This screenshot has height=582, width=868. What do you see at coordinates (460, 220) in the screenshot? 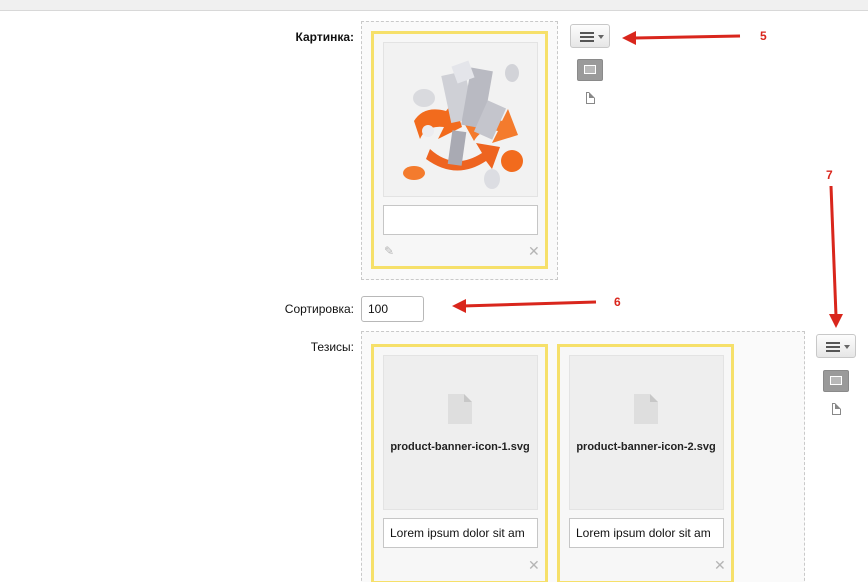
I see `picture-description-input` at bounding box center [460, 220].